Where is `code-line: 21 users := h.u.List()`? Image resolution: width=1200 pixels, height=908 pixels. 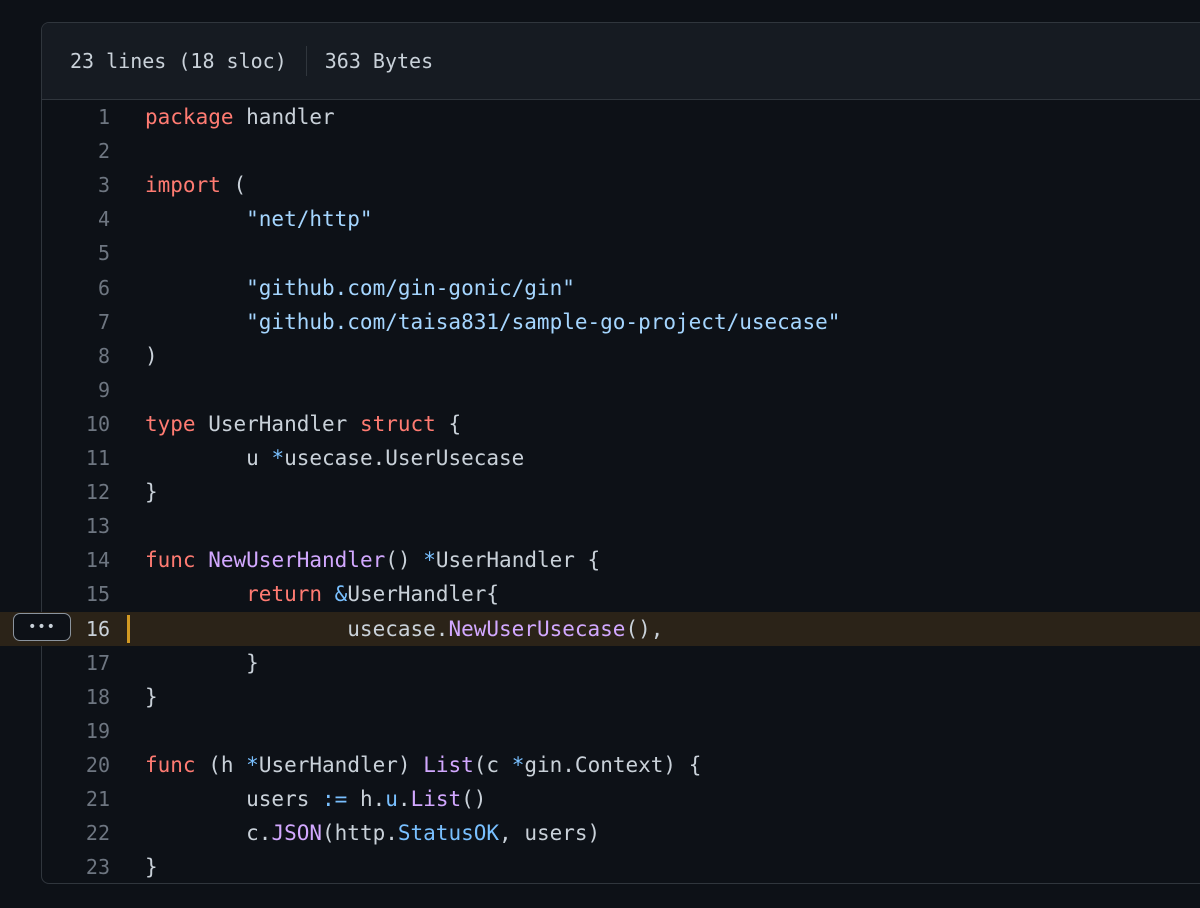 code-line: 21 users := h.u.List() is located at coordinates (600, 799).